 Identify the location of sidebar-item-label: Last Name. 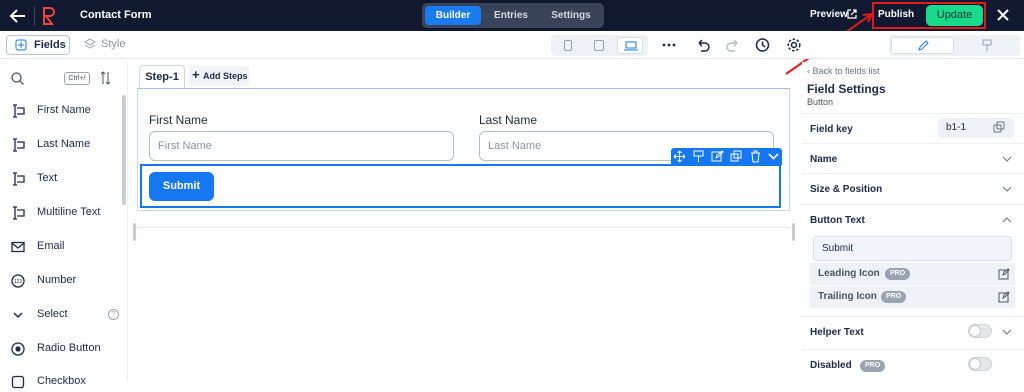
(64, 144).